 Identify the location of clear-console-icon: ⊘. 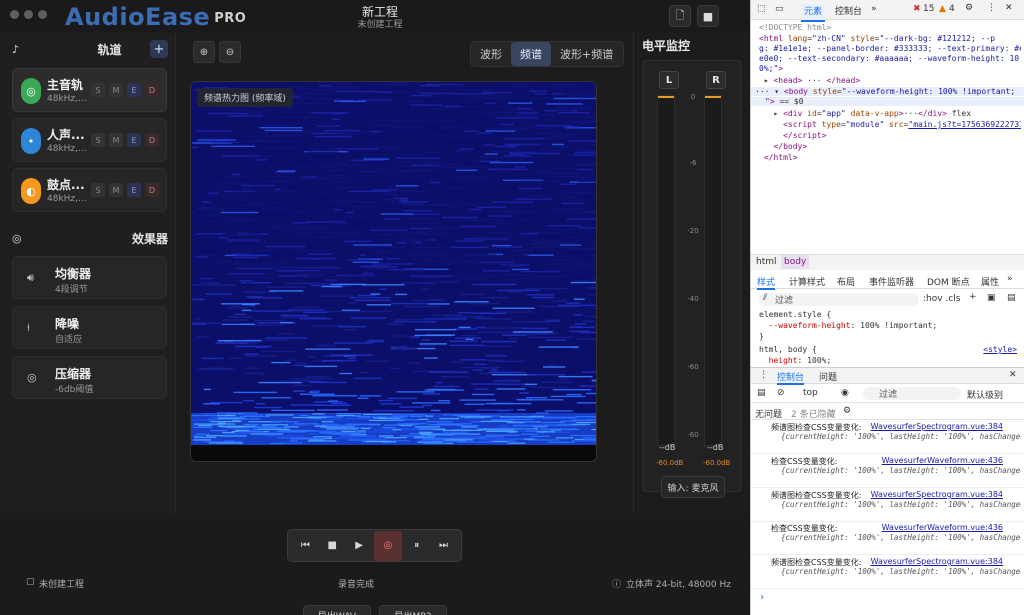
(781, 393).